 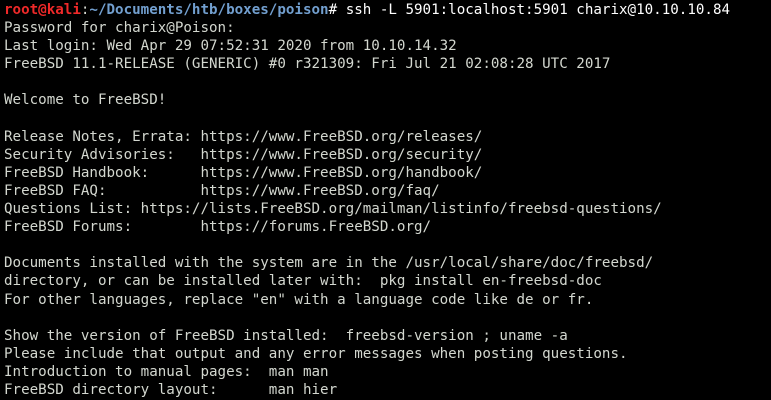 I want to click on output-line: Welcome to FreeBSD!, so click(x=85, y=100).